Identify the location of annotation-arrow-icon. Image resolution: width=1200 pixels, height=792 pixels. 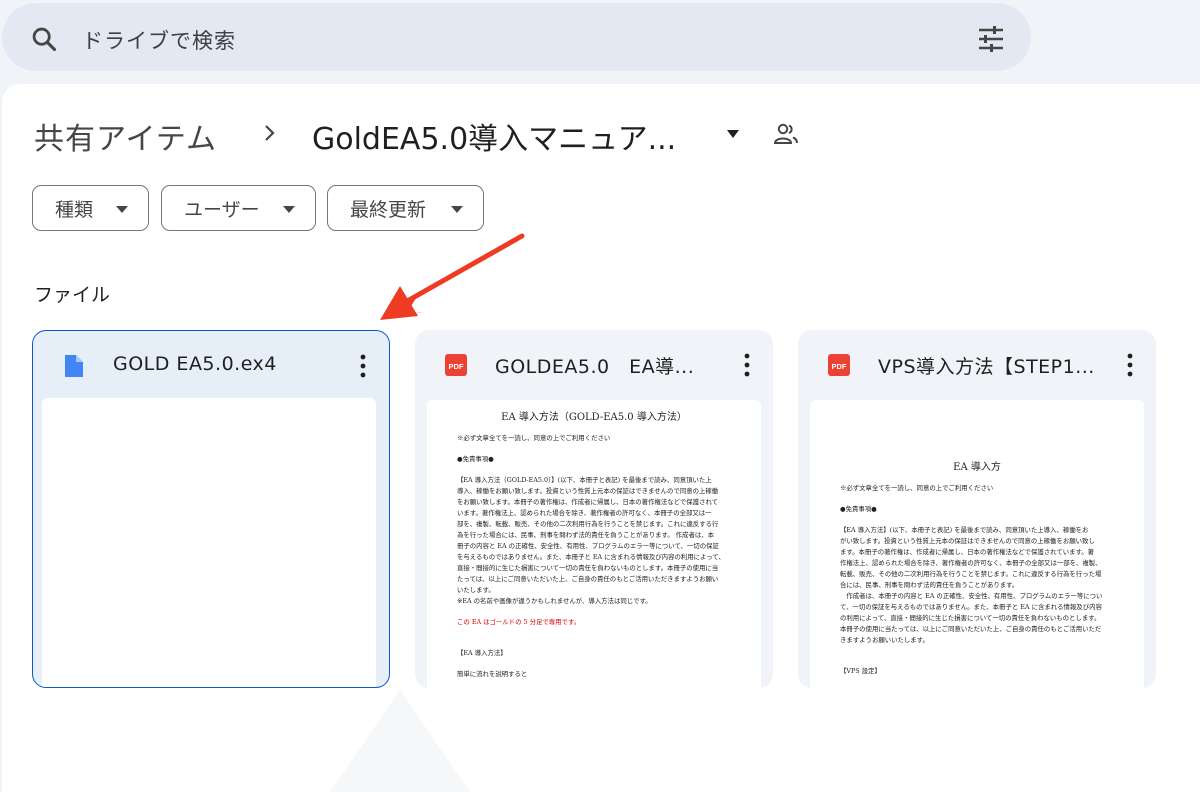
(452, 276).